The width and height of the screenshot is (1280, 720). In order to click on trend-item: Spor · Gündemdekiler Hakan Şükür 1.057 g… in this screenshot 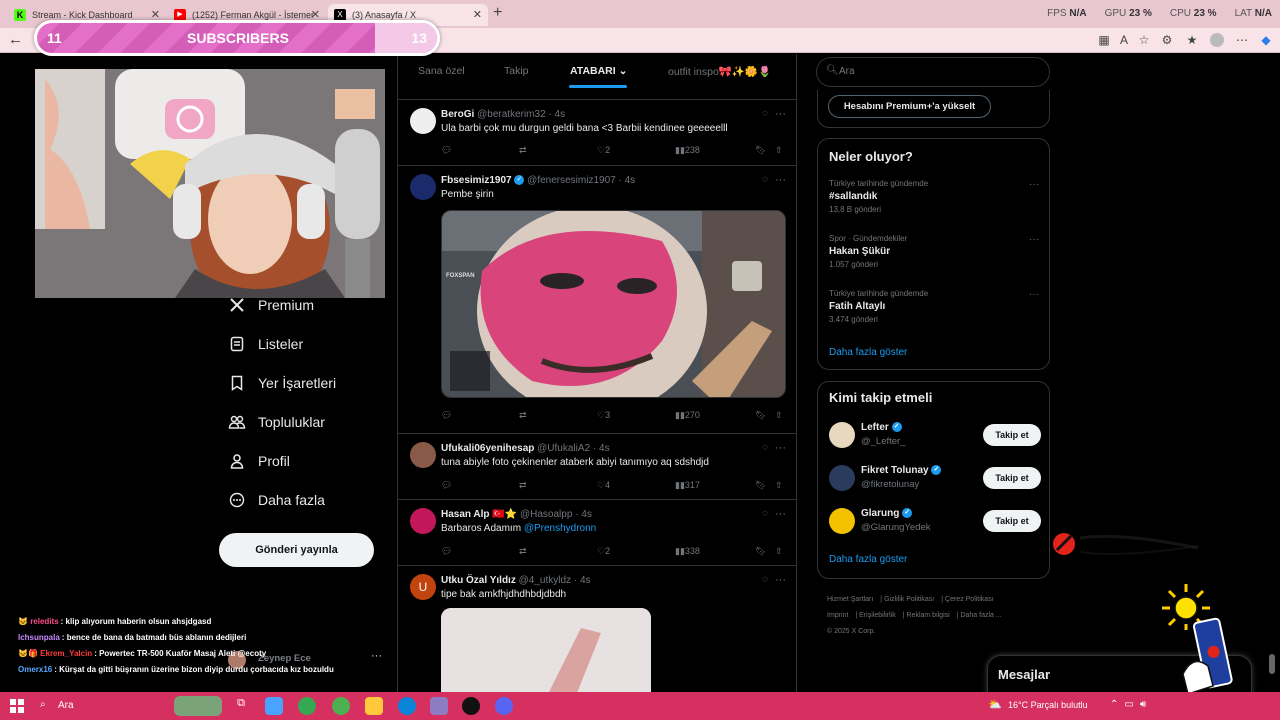, I will do `click(934, 251)`.